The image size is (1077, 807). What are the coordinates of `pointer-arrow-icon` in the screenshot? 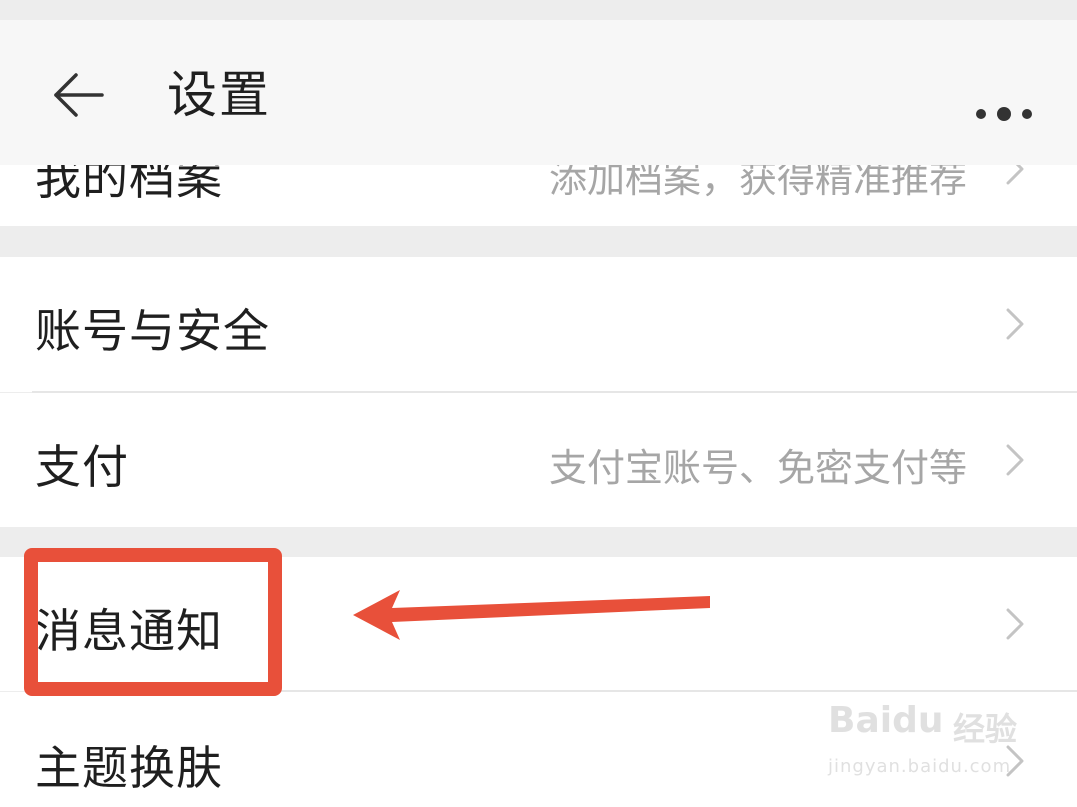 It's located at (531, 615).